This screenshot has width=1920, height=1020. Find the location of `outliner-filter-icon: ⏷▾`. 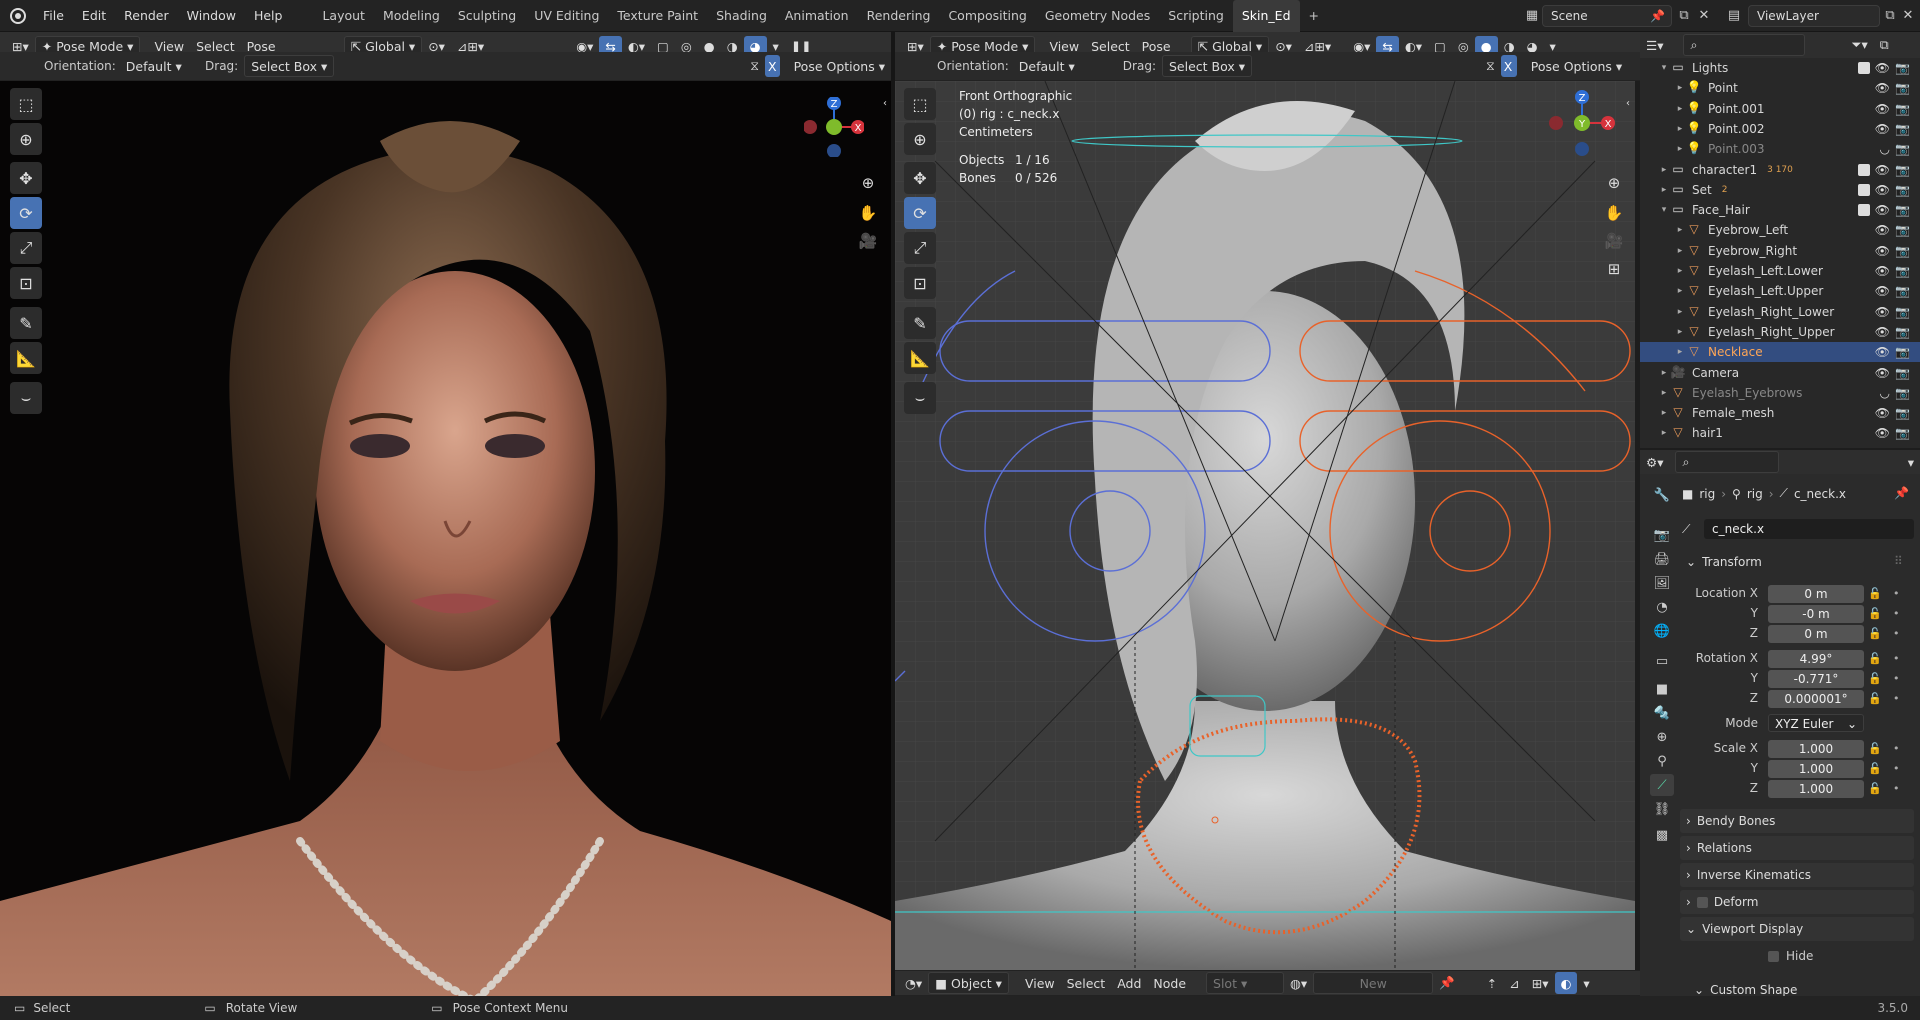

outliner-filter-icon: ⏷▾ is located at coordinates (1859, 45).